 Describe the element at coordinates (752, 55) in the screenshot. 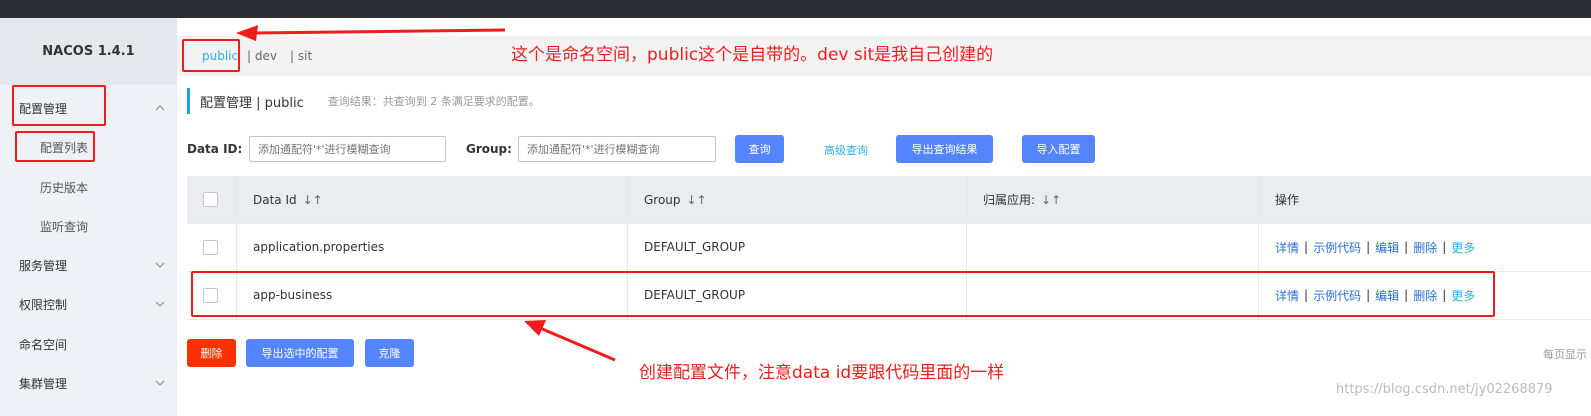

I see `annotation-top: 这个是命名空间，public这个是自带的。dev sit是我自己创建的` at that location.